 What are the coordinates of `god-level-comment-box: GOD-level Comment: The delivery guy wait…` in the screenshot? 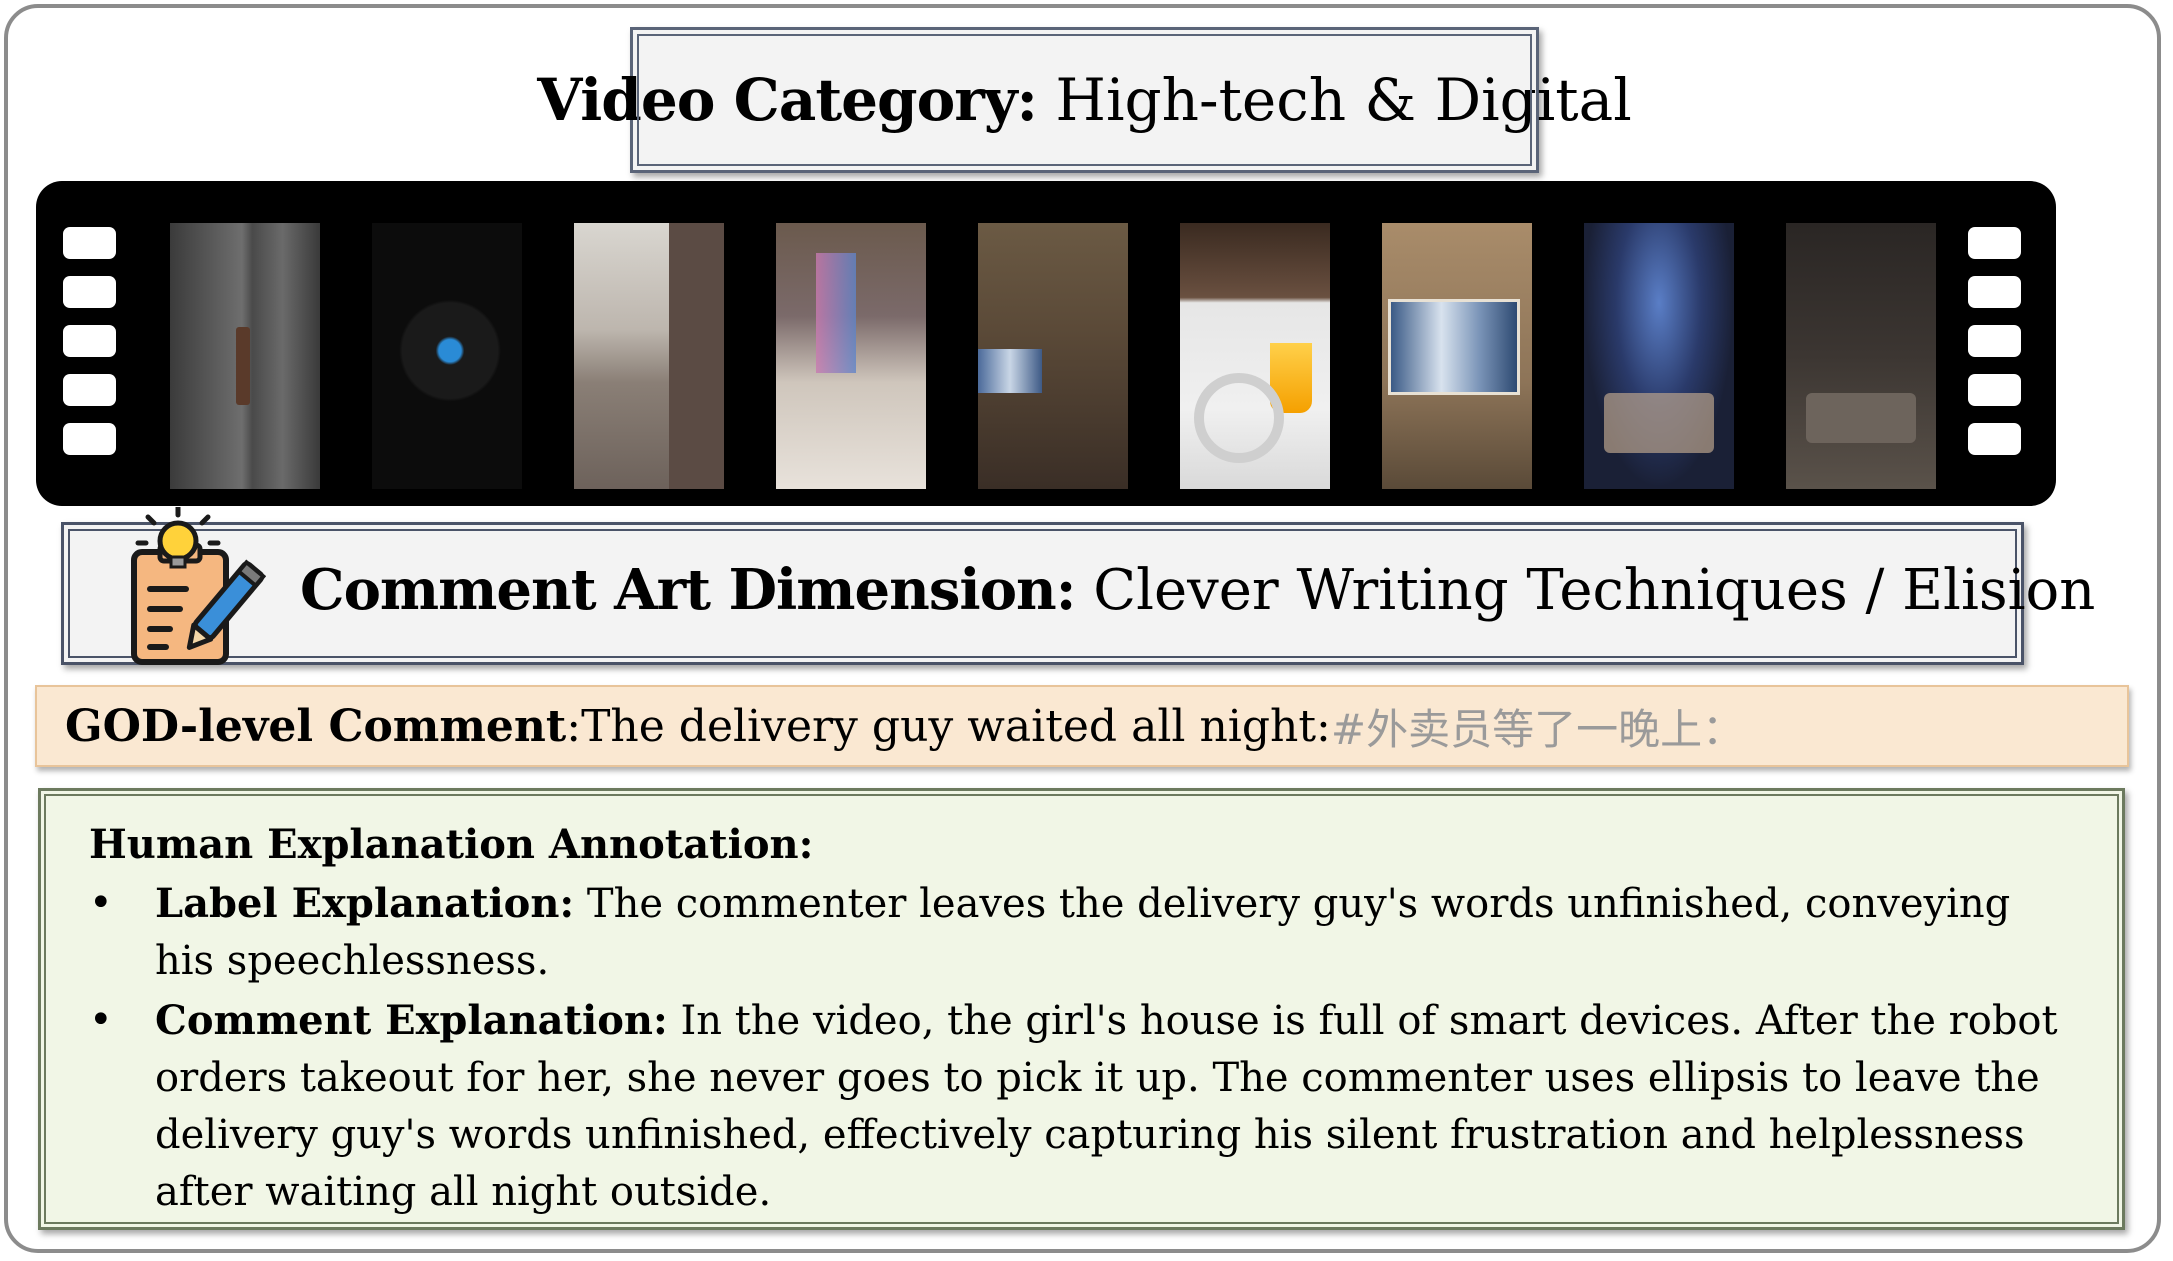 It's located at (1082, 726).